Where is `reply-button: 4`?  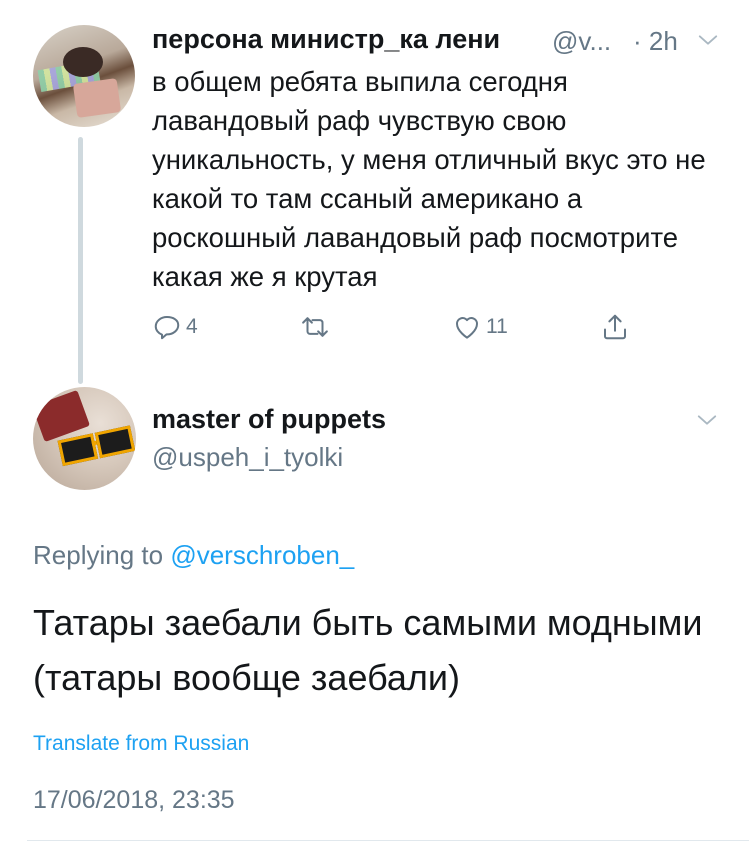
reply-button: 4 is located at coordinates (175, 327).